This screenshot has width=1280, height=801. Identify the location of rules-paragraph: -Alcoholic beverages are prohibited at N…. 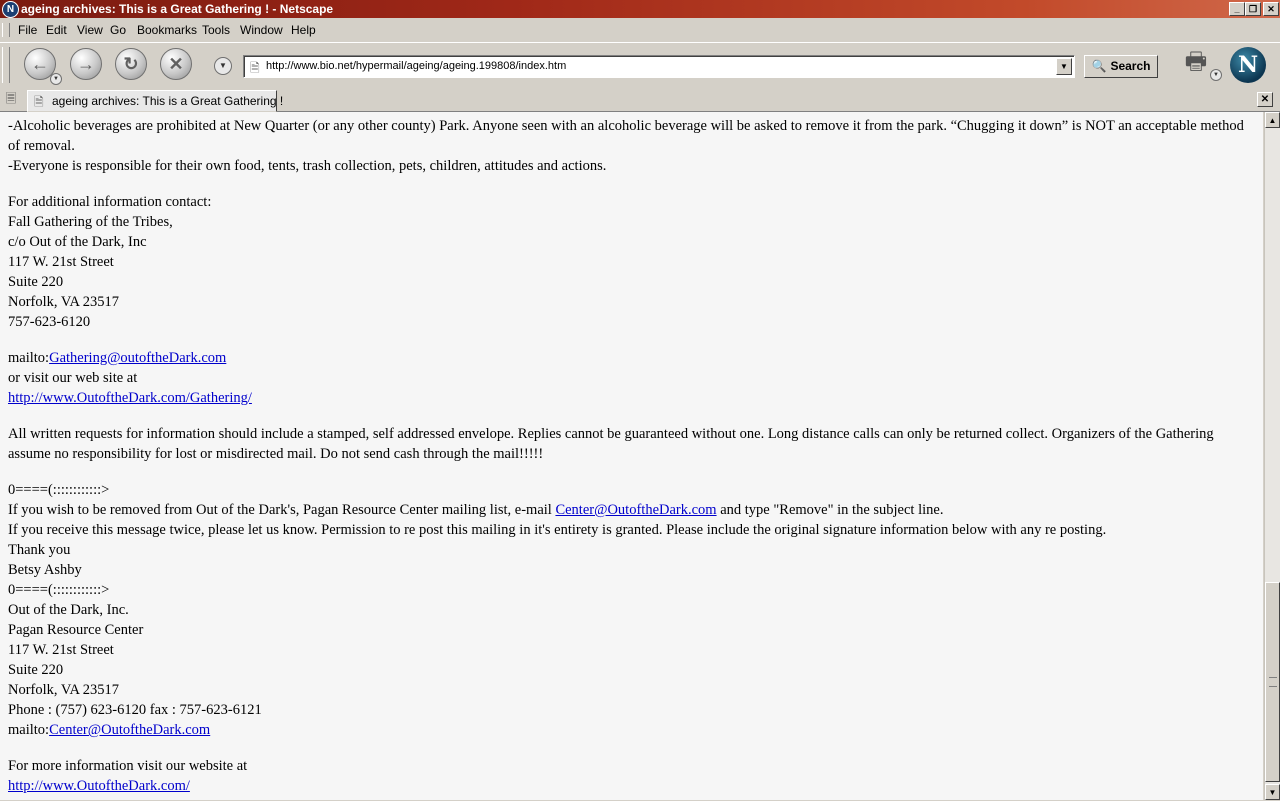
(630, 146).